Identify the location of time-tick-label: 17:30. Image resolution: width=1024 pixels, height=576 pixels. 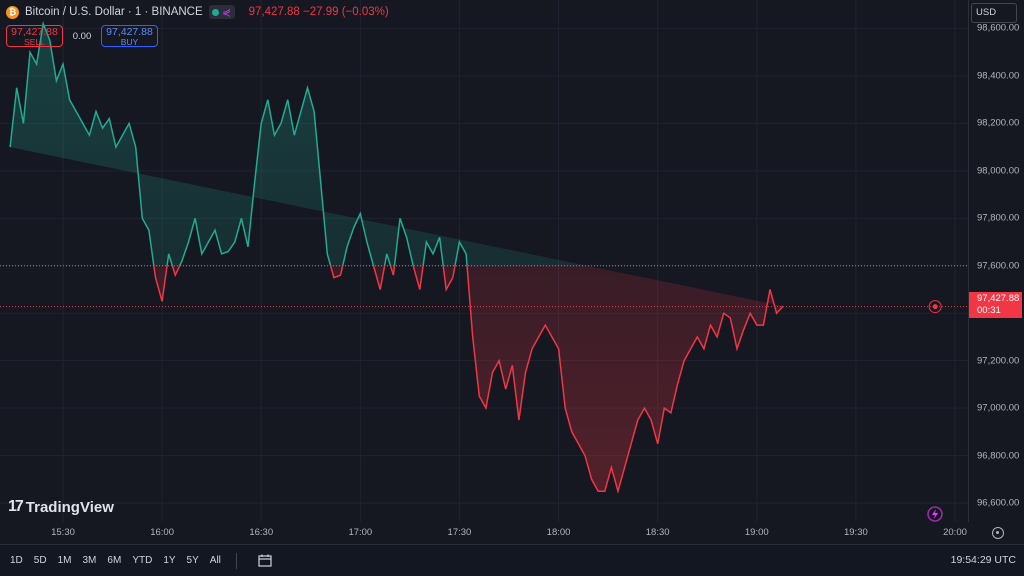
(459, 532).